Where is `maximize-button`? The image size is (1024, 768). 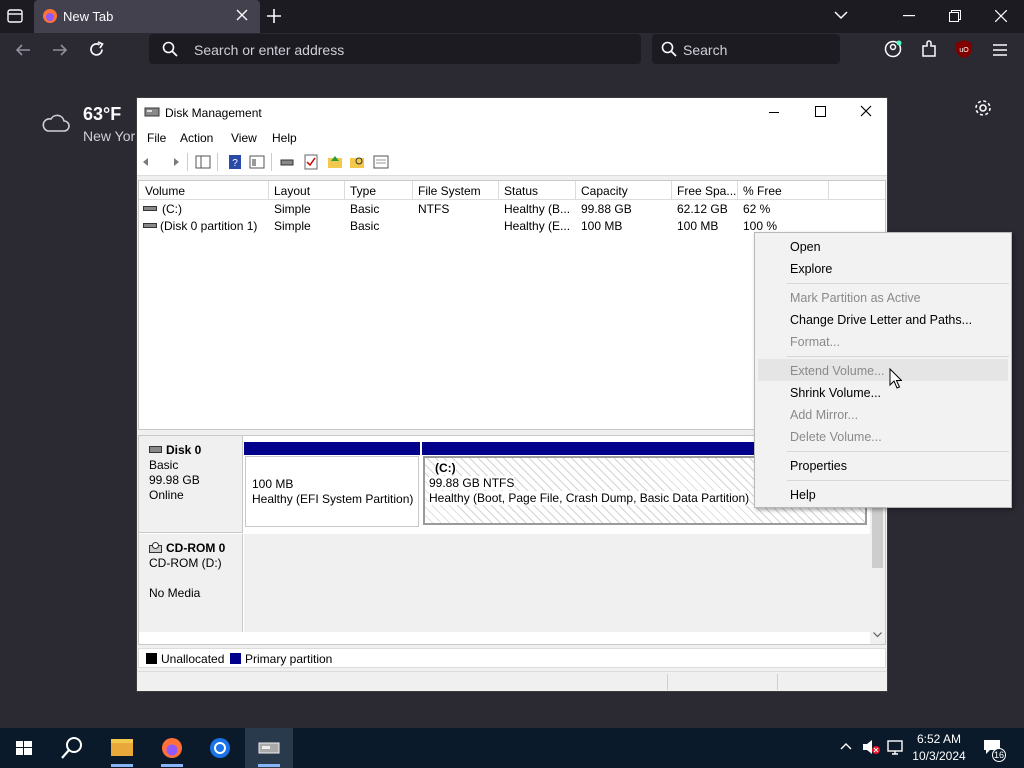 maximize-button is located at coordinates (820, 112).